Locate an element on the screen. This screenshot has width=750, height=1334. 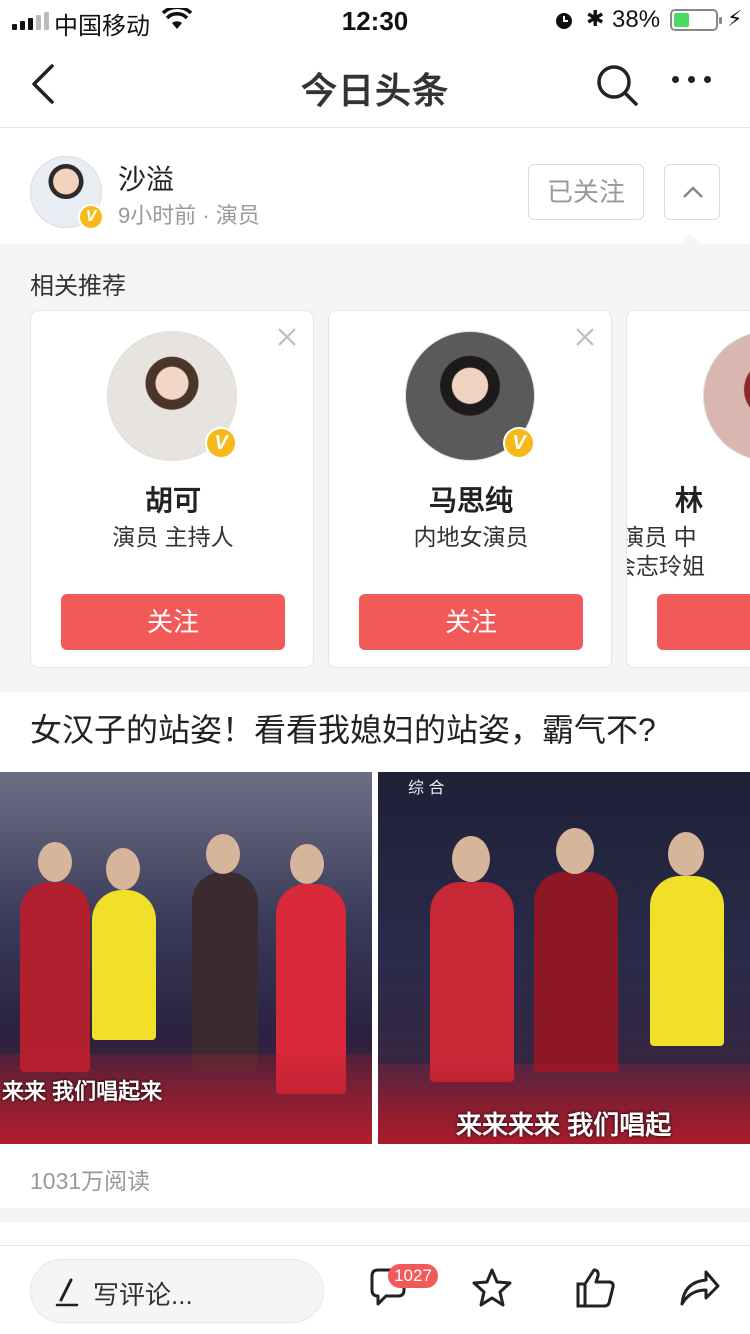
battery-fill is located at coordinates (682, 20).